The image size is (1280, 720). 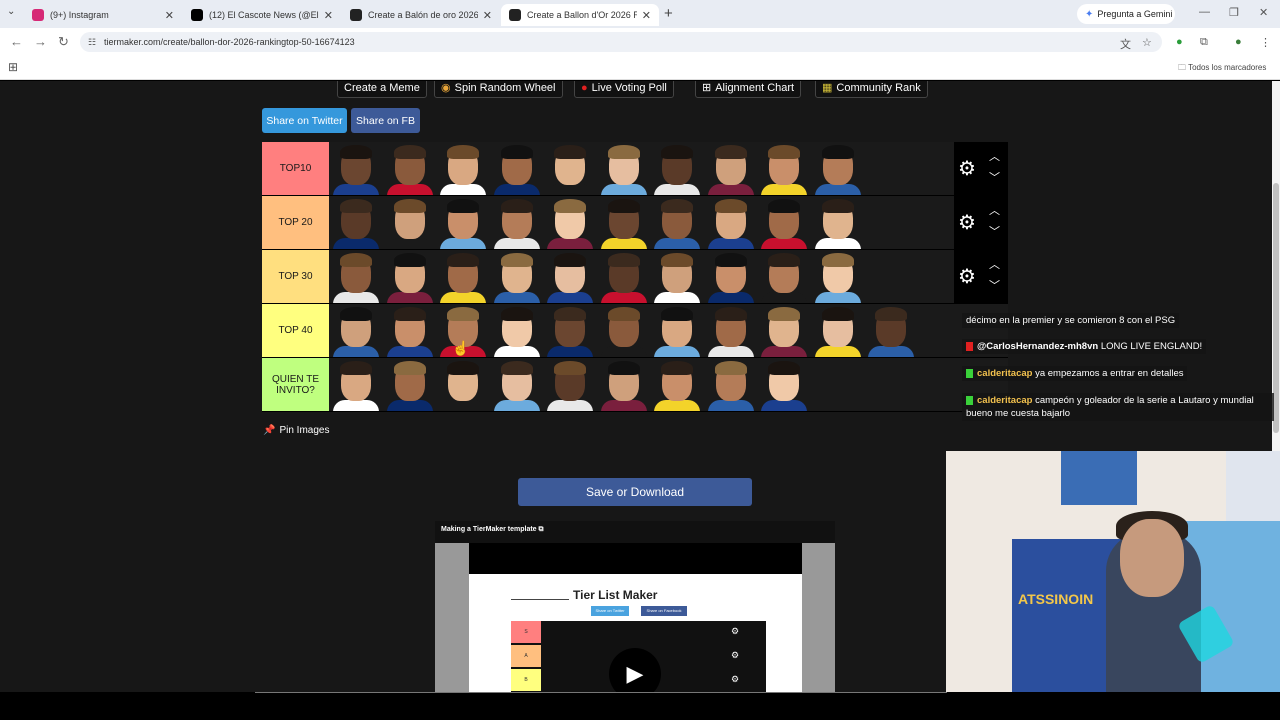 What do you see at coordinates (871, 89) in the screenshot?
I see `community-rank-button: ▦ Community Rank` at bounding box center [871, 89].